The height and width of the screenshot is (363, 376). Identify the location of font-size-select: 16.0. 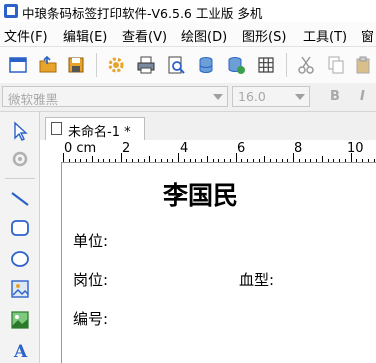
(271, 96).